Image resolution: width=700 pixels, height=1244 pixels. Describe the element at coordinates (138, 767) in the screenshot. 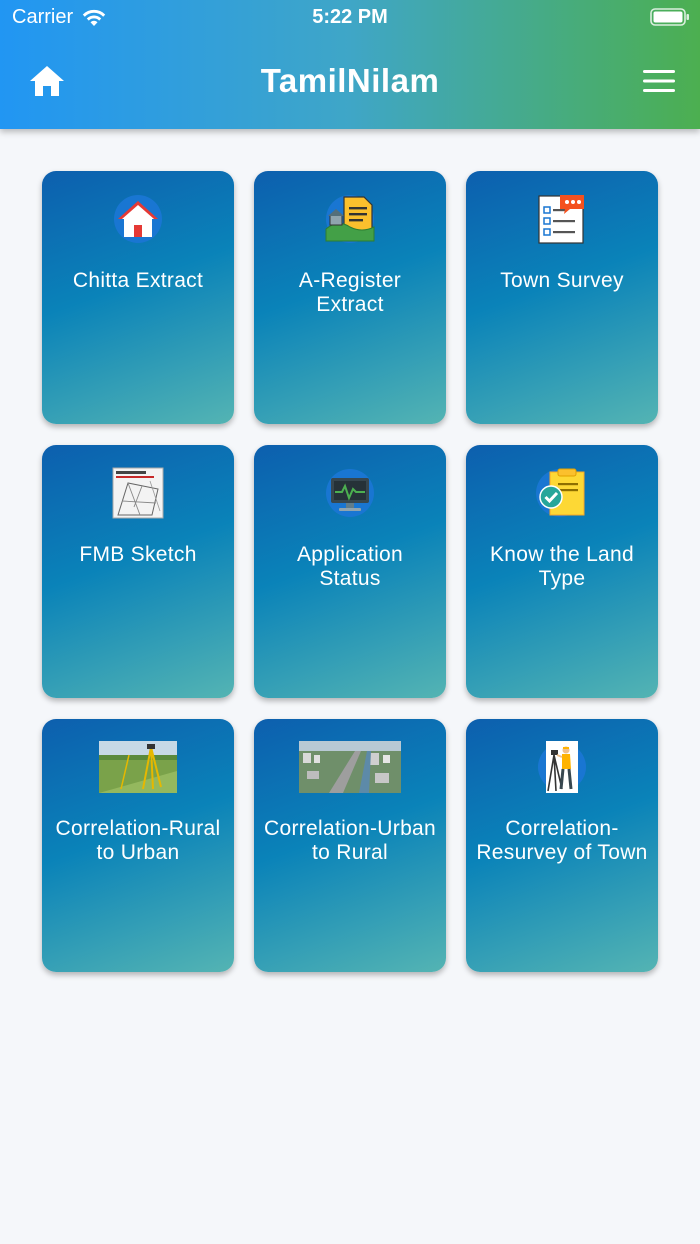

I see `field-survey-photo-icon` at that location.